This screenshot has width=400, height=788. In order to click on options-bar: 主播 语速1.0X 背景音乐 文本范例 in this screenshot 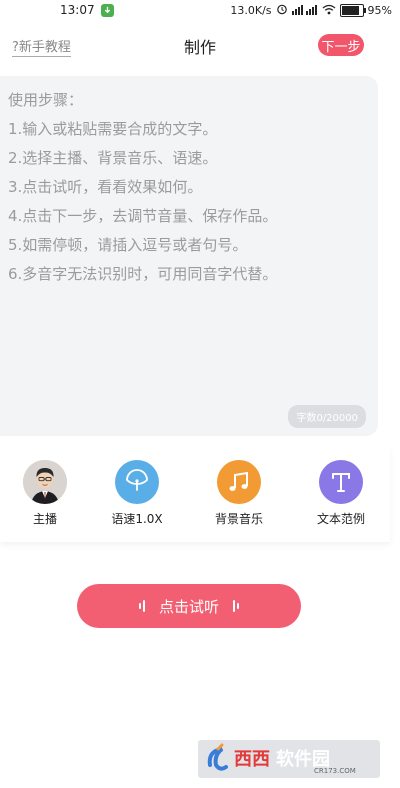, I will do `click(195, 494)`.